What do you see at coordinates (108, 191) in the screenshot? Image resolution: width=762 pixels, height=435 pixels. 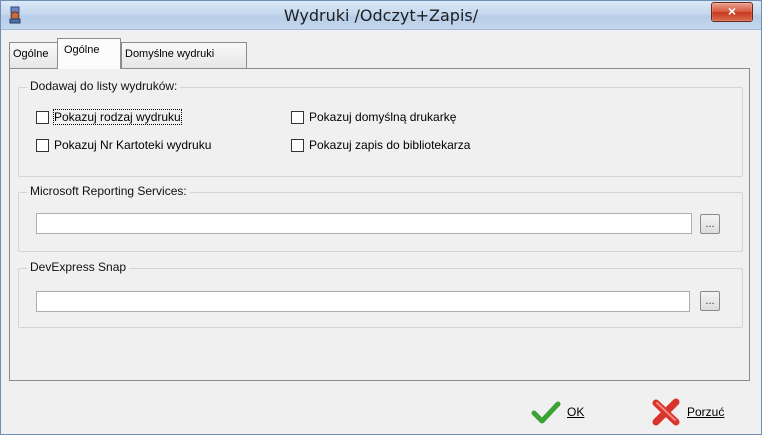 I see `group-title: Microsoft Reporting Services:` at bounding box center [108, 191].